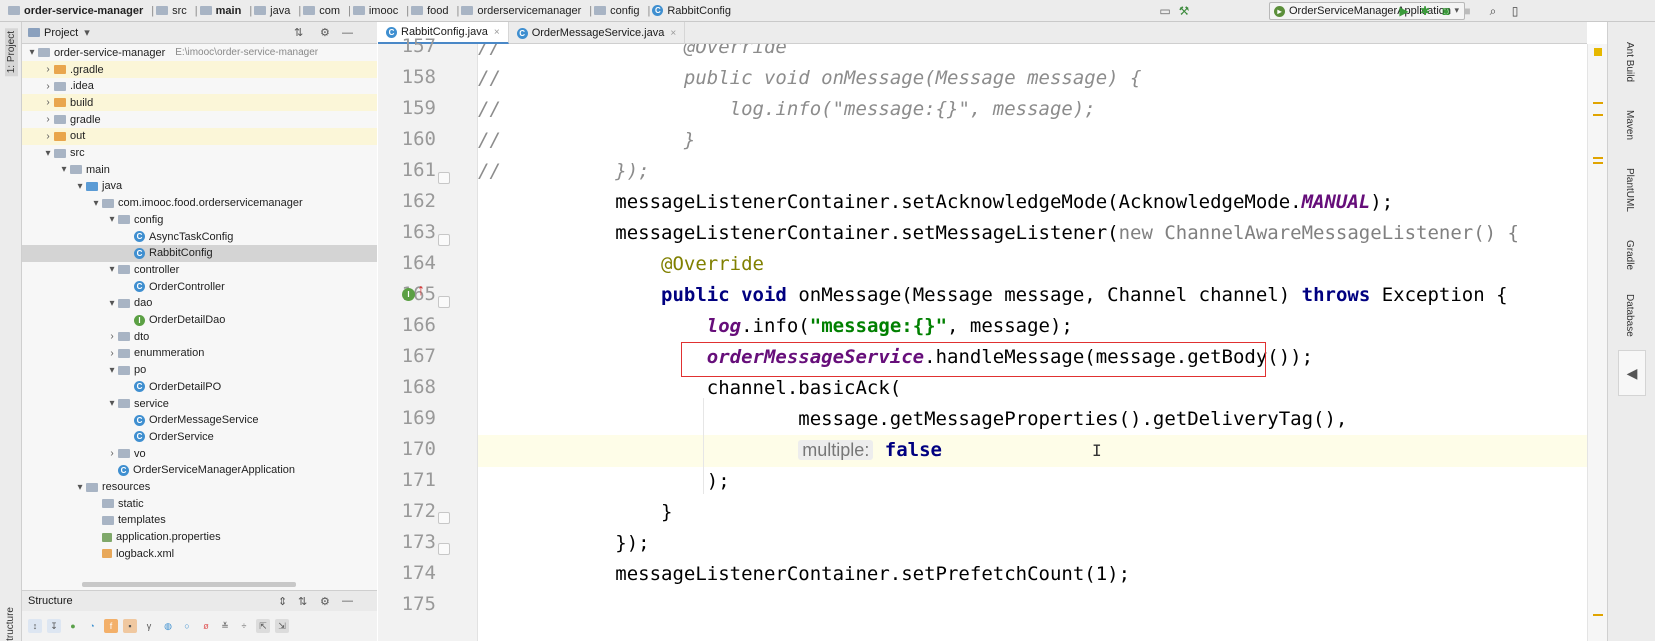 This screenshot has width=1655, height=641. I want to click on tree-item: I OrderDetailDao, so click(199, 320).